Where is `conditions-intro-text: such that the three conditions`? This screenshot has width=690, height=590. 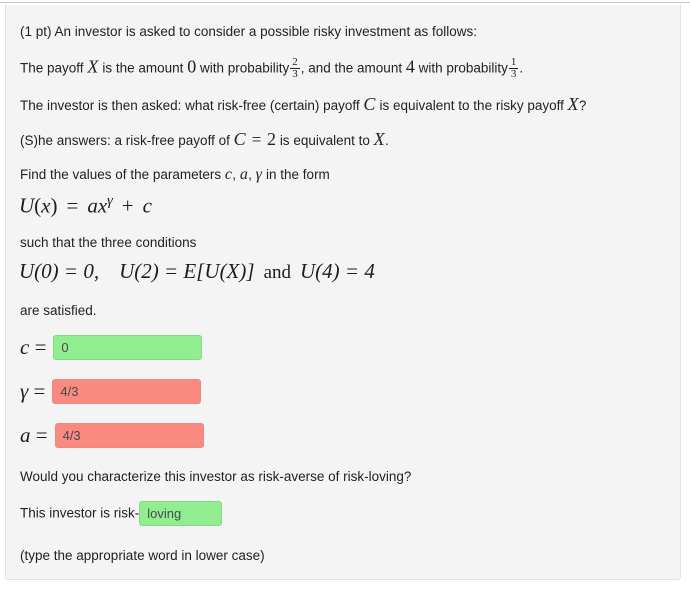
conditions-intro-text: such that the three conditions is located at coordinates (108, 242).